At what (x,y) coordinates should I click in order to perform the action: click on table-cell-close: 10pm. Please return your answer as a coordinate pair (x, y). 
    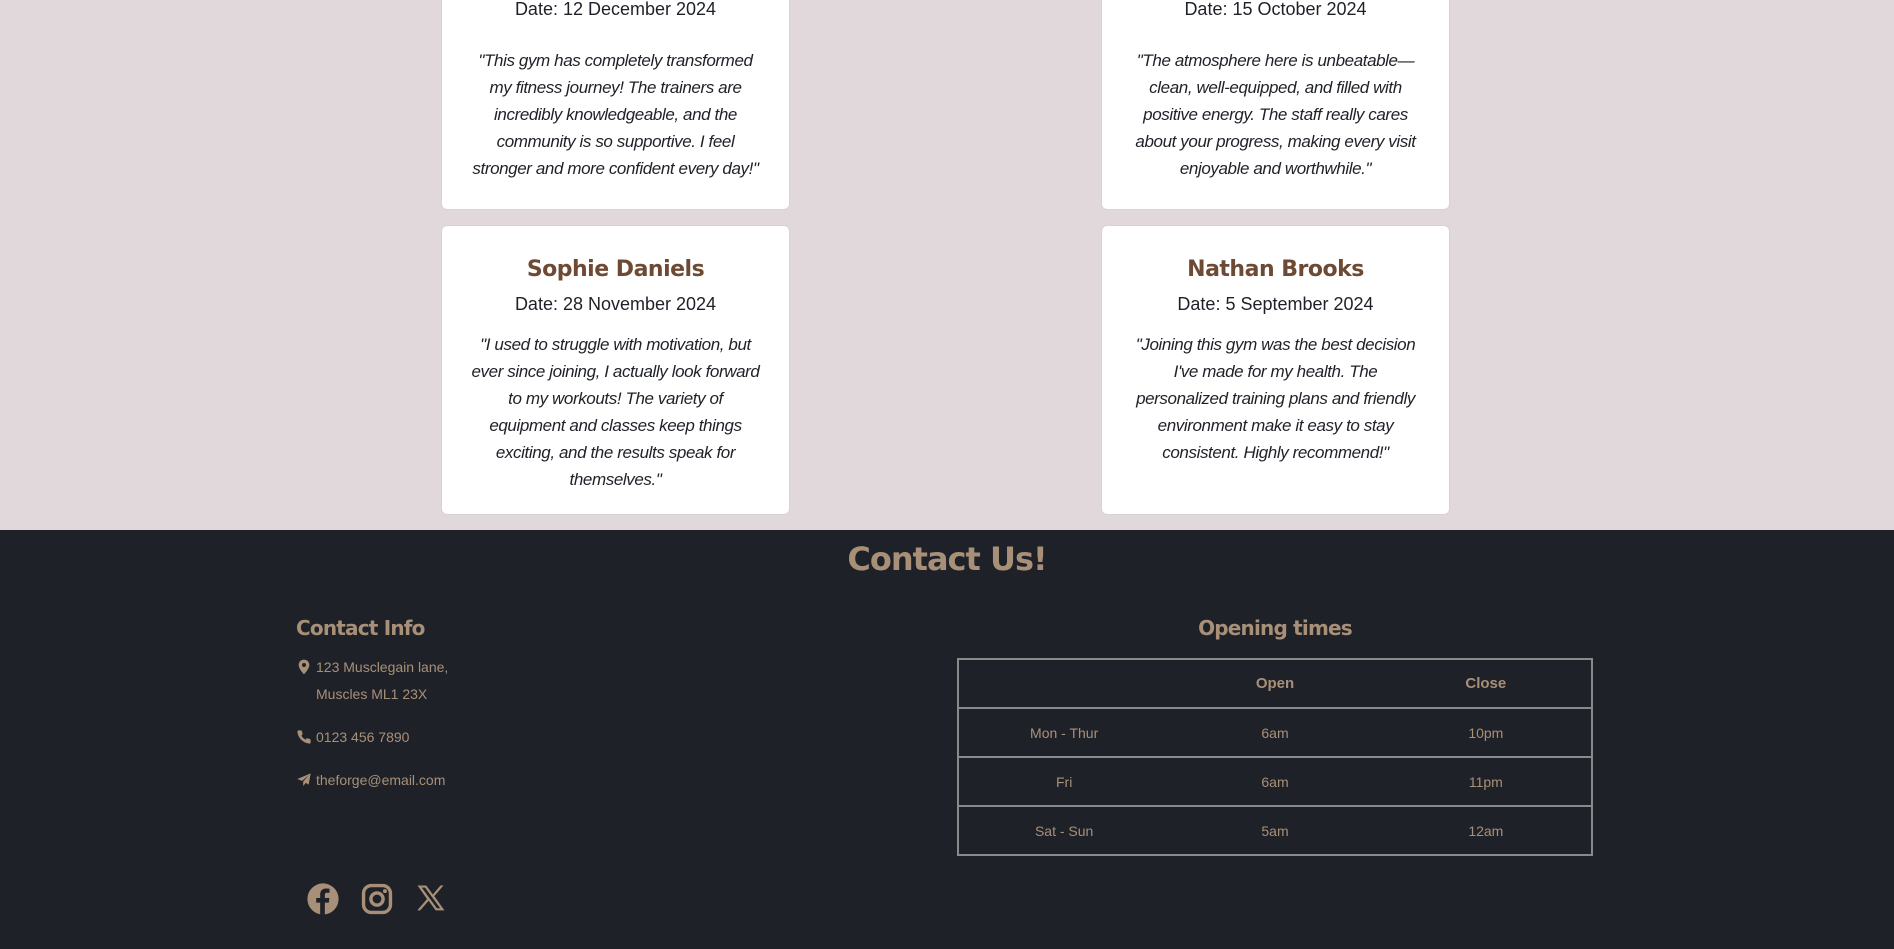
    Looking at the image, I should click on (1486, 732).